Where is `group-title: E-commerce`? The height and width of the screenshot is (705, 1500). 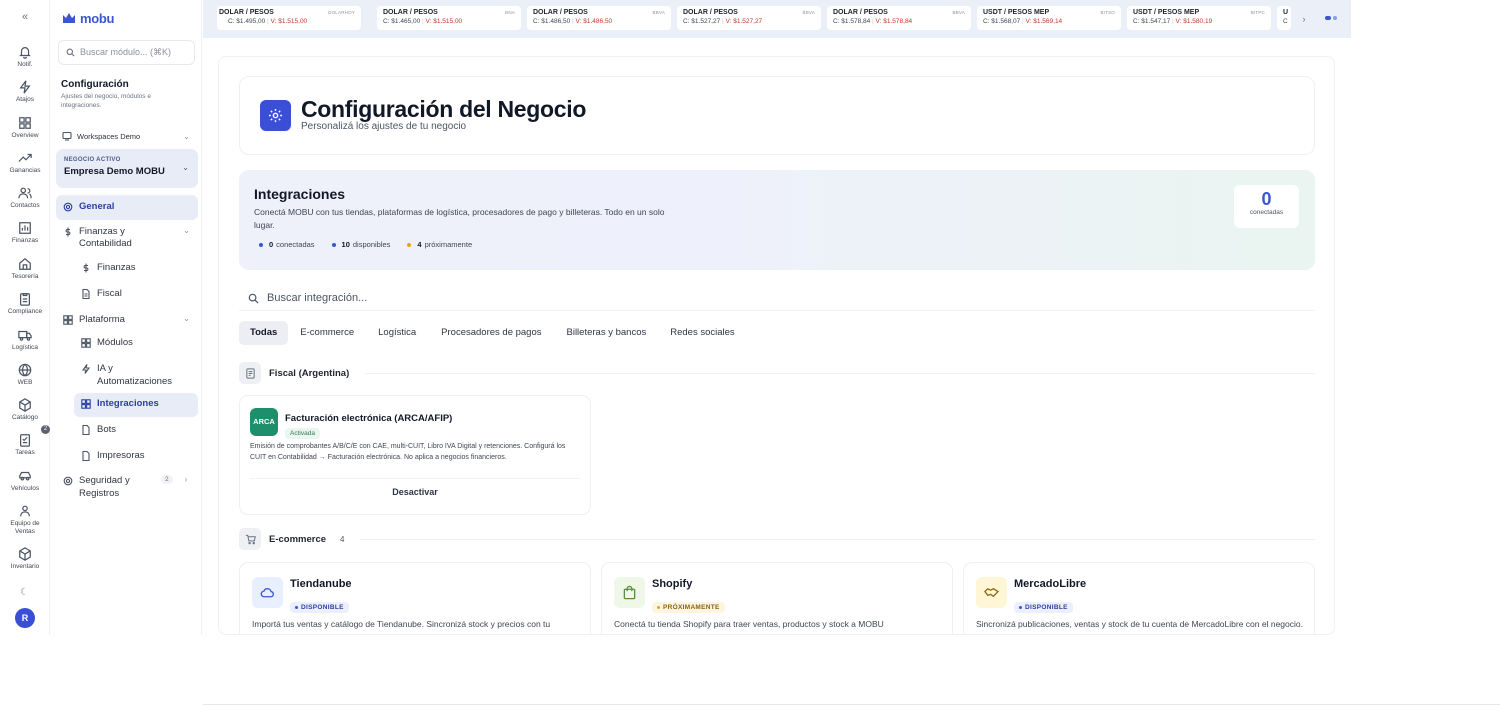 group-title: E-commerce is located at coordinates (298, 539).